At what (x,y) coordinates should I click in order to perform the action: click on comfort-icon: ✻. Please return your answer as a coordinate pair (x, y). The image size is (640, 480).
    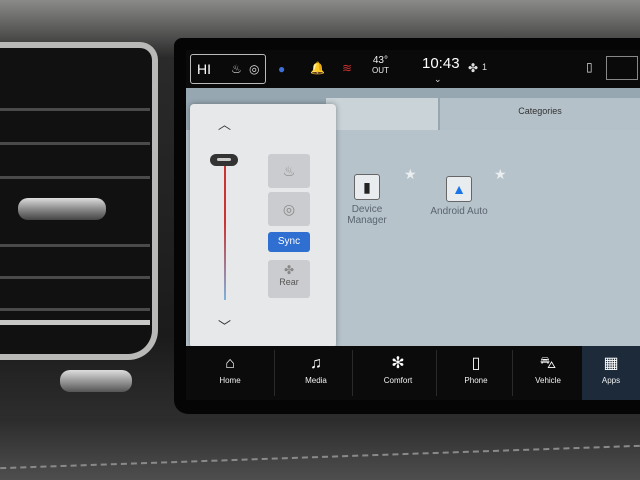
    Looking at the image, I should click on (398, 363).